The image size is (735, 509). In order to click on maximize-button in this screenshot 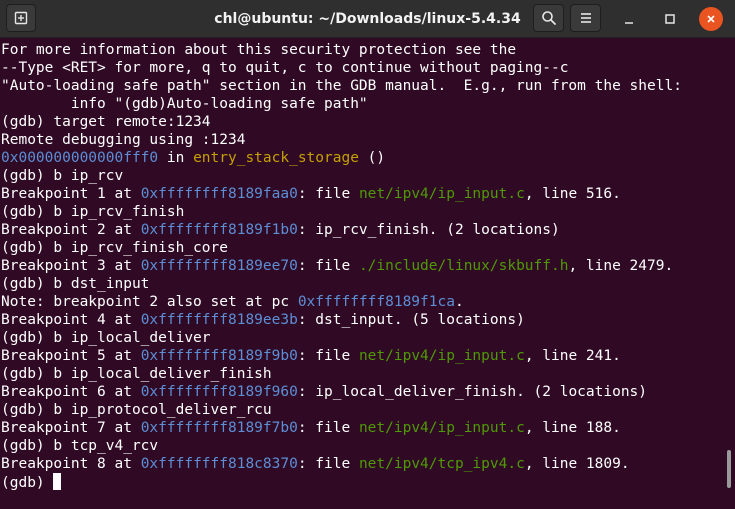, I will do `click(670, 19)`.